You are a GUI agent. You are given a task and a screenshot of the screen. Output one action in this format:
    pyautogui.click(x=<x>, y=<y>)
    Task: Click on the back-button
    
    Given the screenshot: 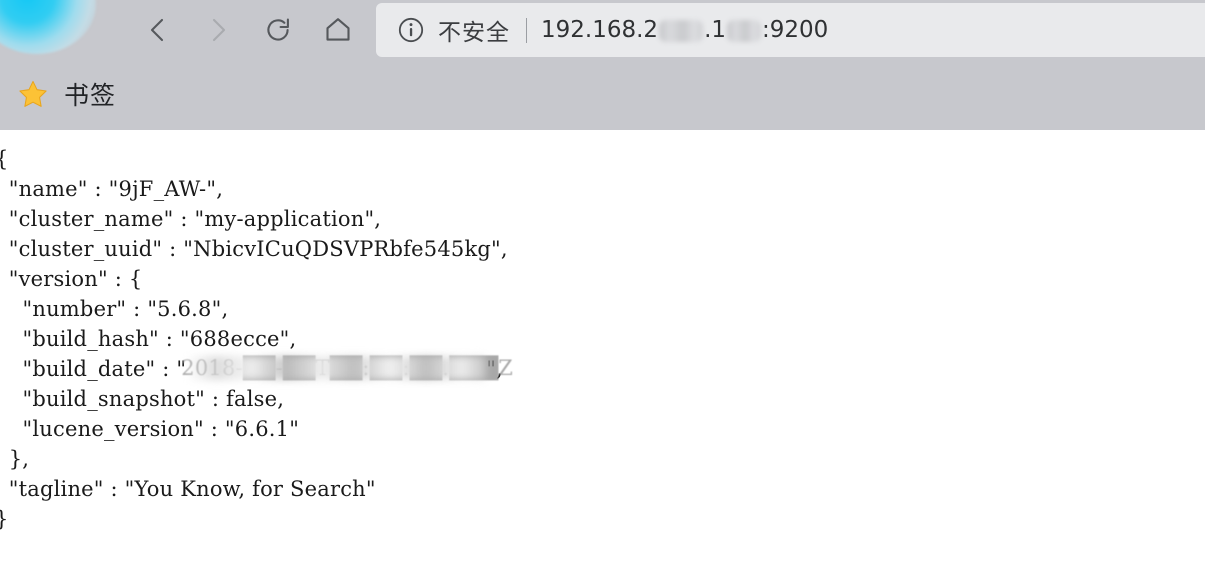 What is the action you would take?
    pyautogui.click(x=158, y=30)
    